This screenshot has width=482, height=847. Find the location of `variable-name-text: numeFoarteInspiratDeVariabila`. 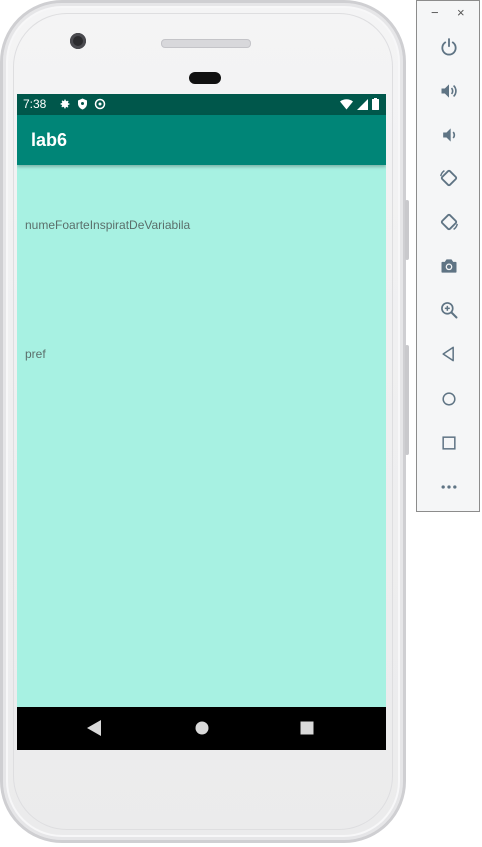

variable-name-text: numeFoarteInspiratDeVariabila is located at coordinates (108, 225).